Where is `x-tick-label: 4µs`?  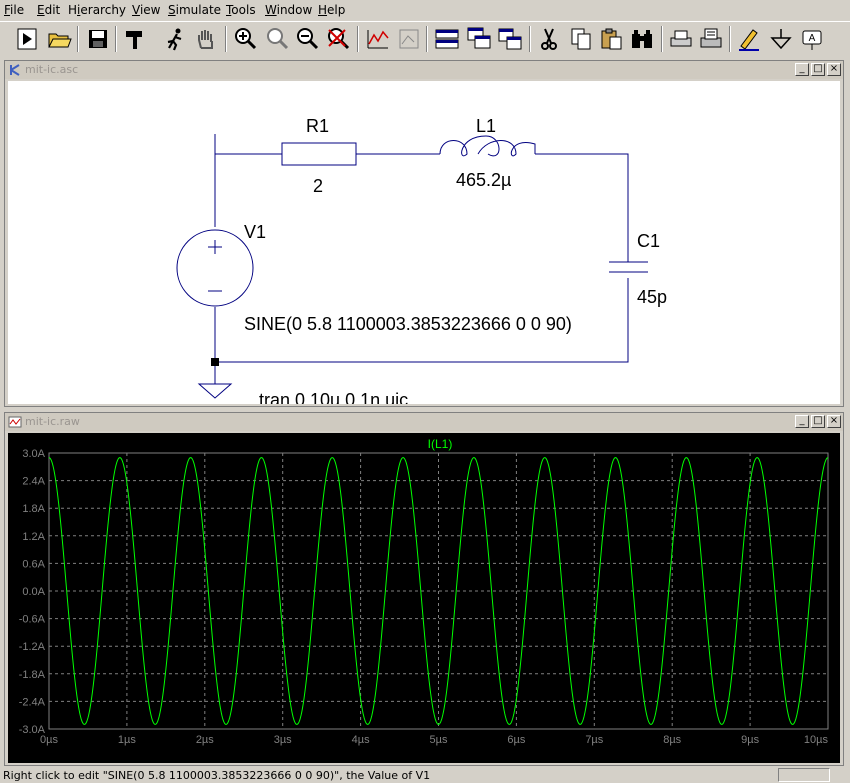
x-tick-label: 4µs is located at coordinates (361, 740).